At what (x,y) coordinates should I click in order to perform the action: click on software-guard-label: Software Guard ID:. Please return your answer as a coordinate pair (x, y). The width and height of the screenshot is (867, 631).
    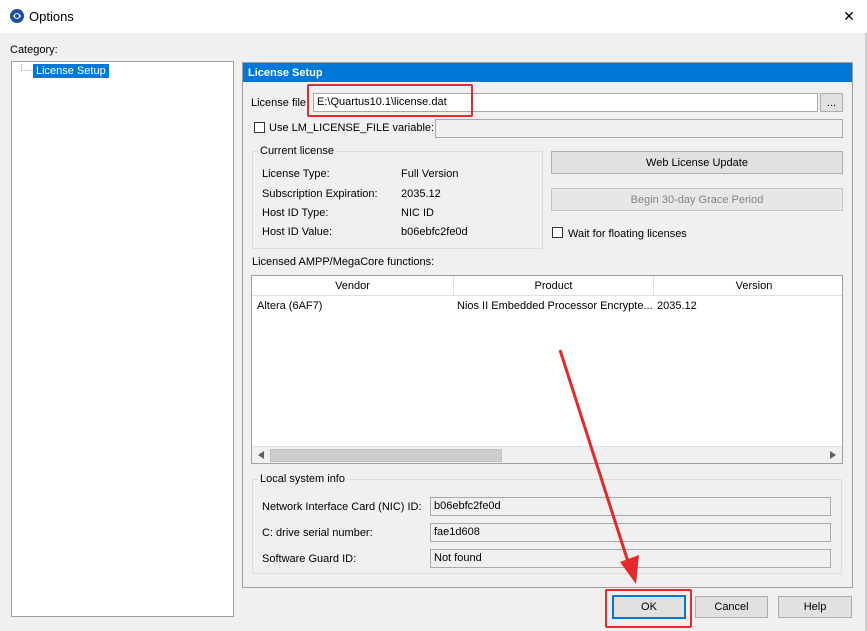
    Looking at the image, I should click on (309, 559).